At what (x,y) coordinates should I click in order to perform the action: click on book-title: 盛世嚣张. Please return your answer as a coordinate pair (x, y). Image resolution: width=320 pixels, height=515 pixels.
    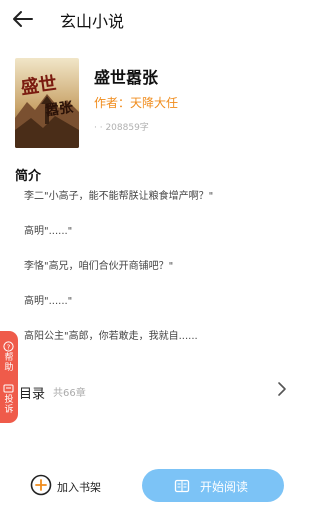
    Looking at the image, I should click on (126, 77).